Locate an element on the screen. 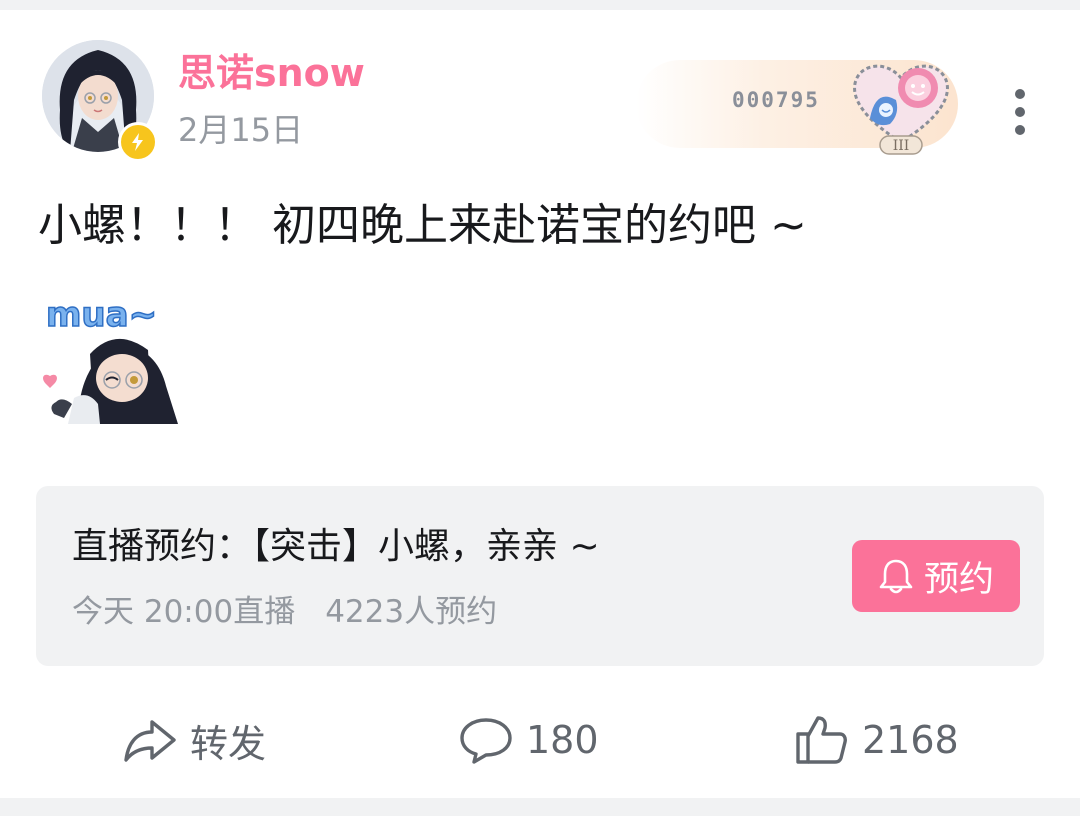 The height and width of the screenshot is (816, 1080). reservation-count: 4223人预约 is located at coordinates (411, 612).